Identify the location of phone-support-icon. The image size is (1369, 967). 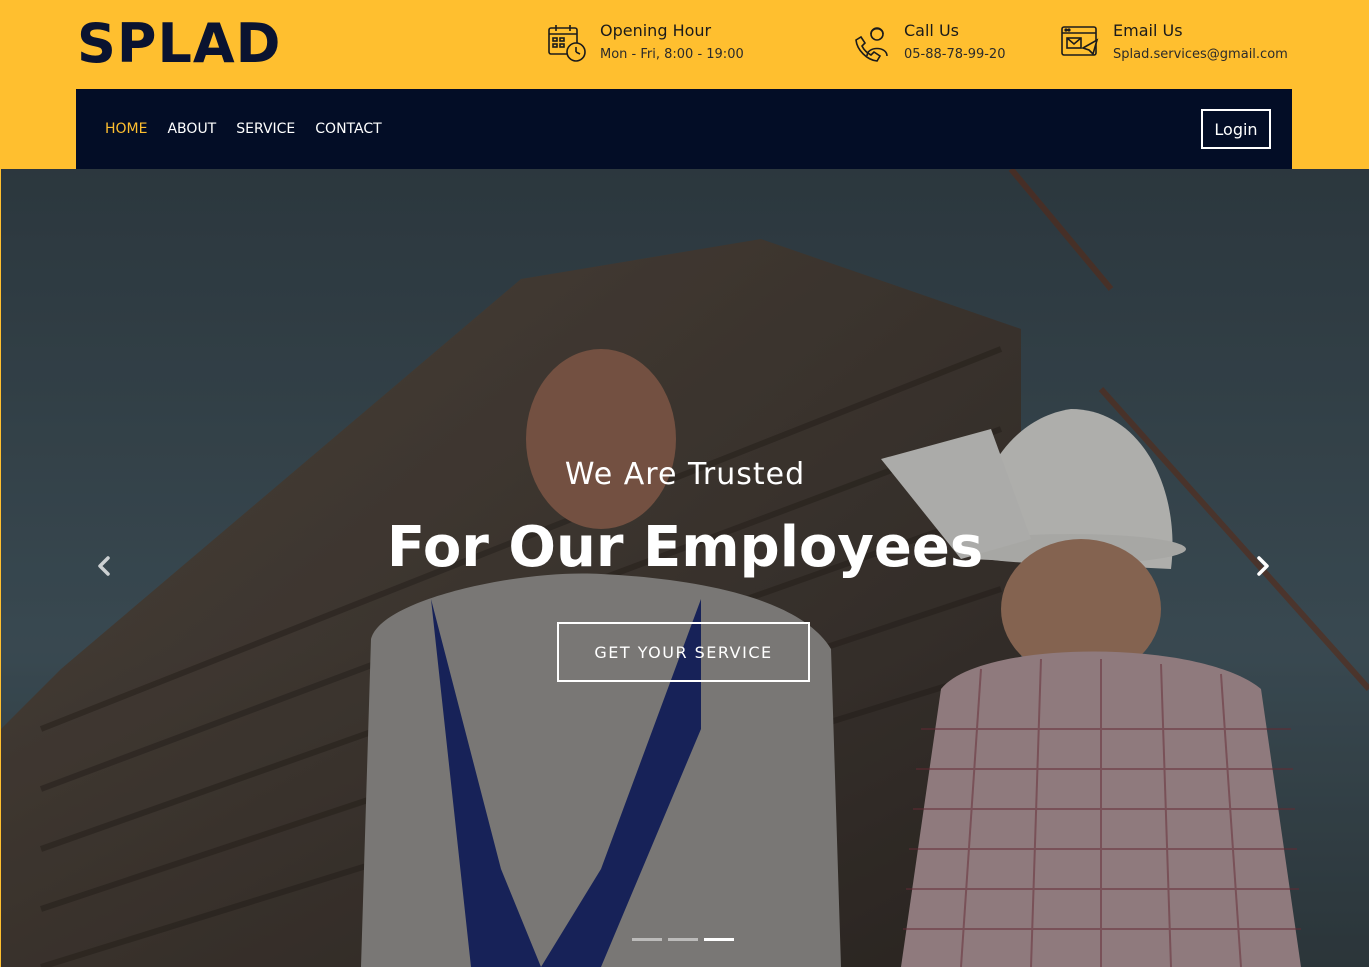
(871, 44).